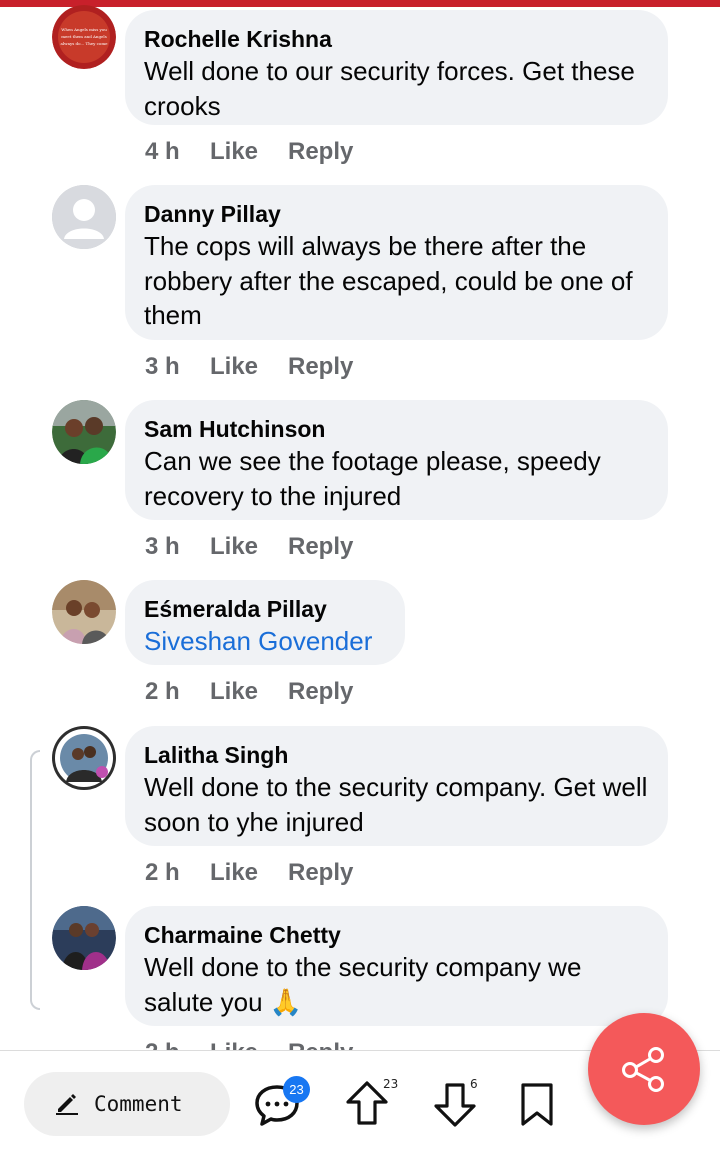  I want to click on comment-author: Rochelle Krishna, so click(396, 39).